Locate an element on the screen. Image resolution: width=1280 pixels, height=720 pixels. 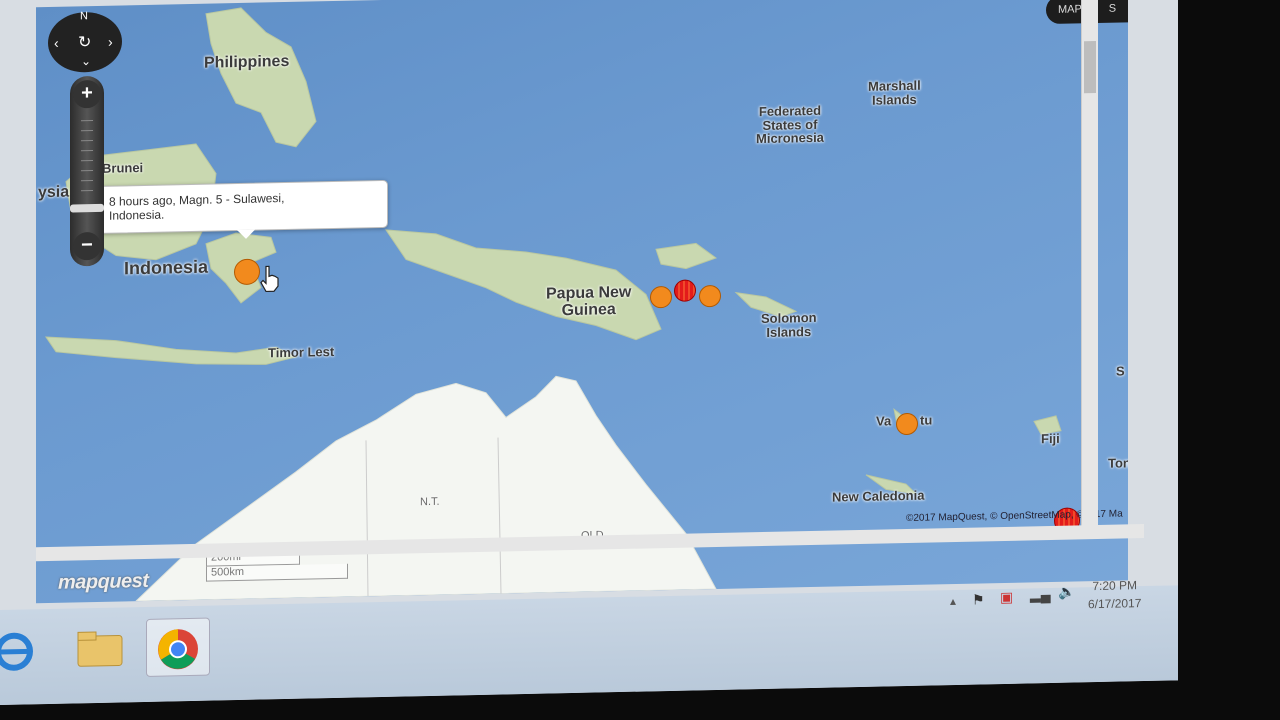
label-png-line2: Guinea is located at coordinates (588, 310).